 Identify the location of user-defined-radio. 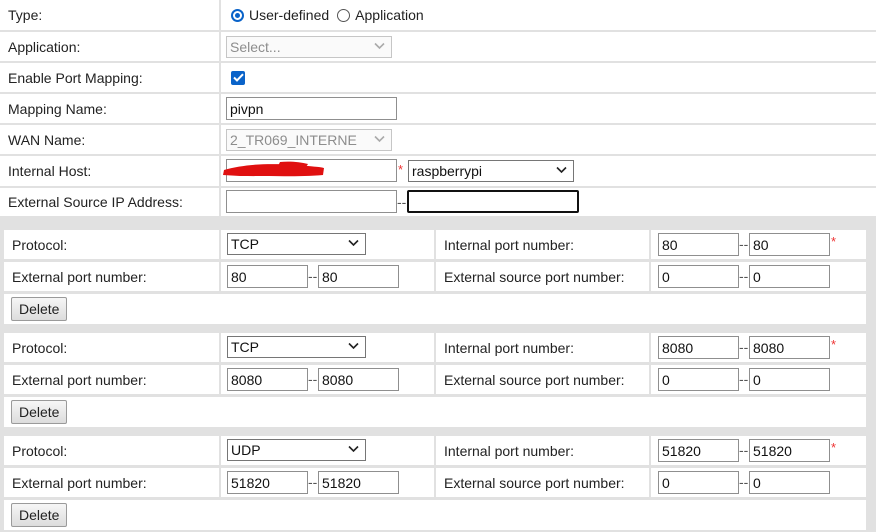
(237, 15).